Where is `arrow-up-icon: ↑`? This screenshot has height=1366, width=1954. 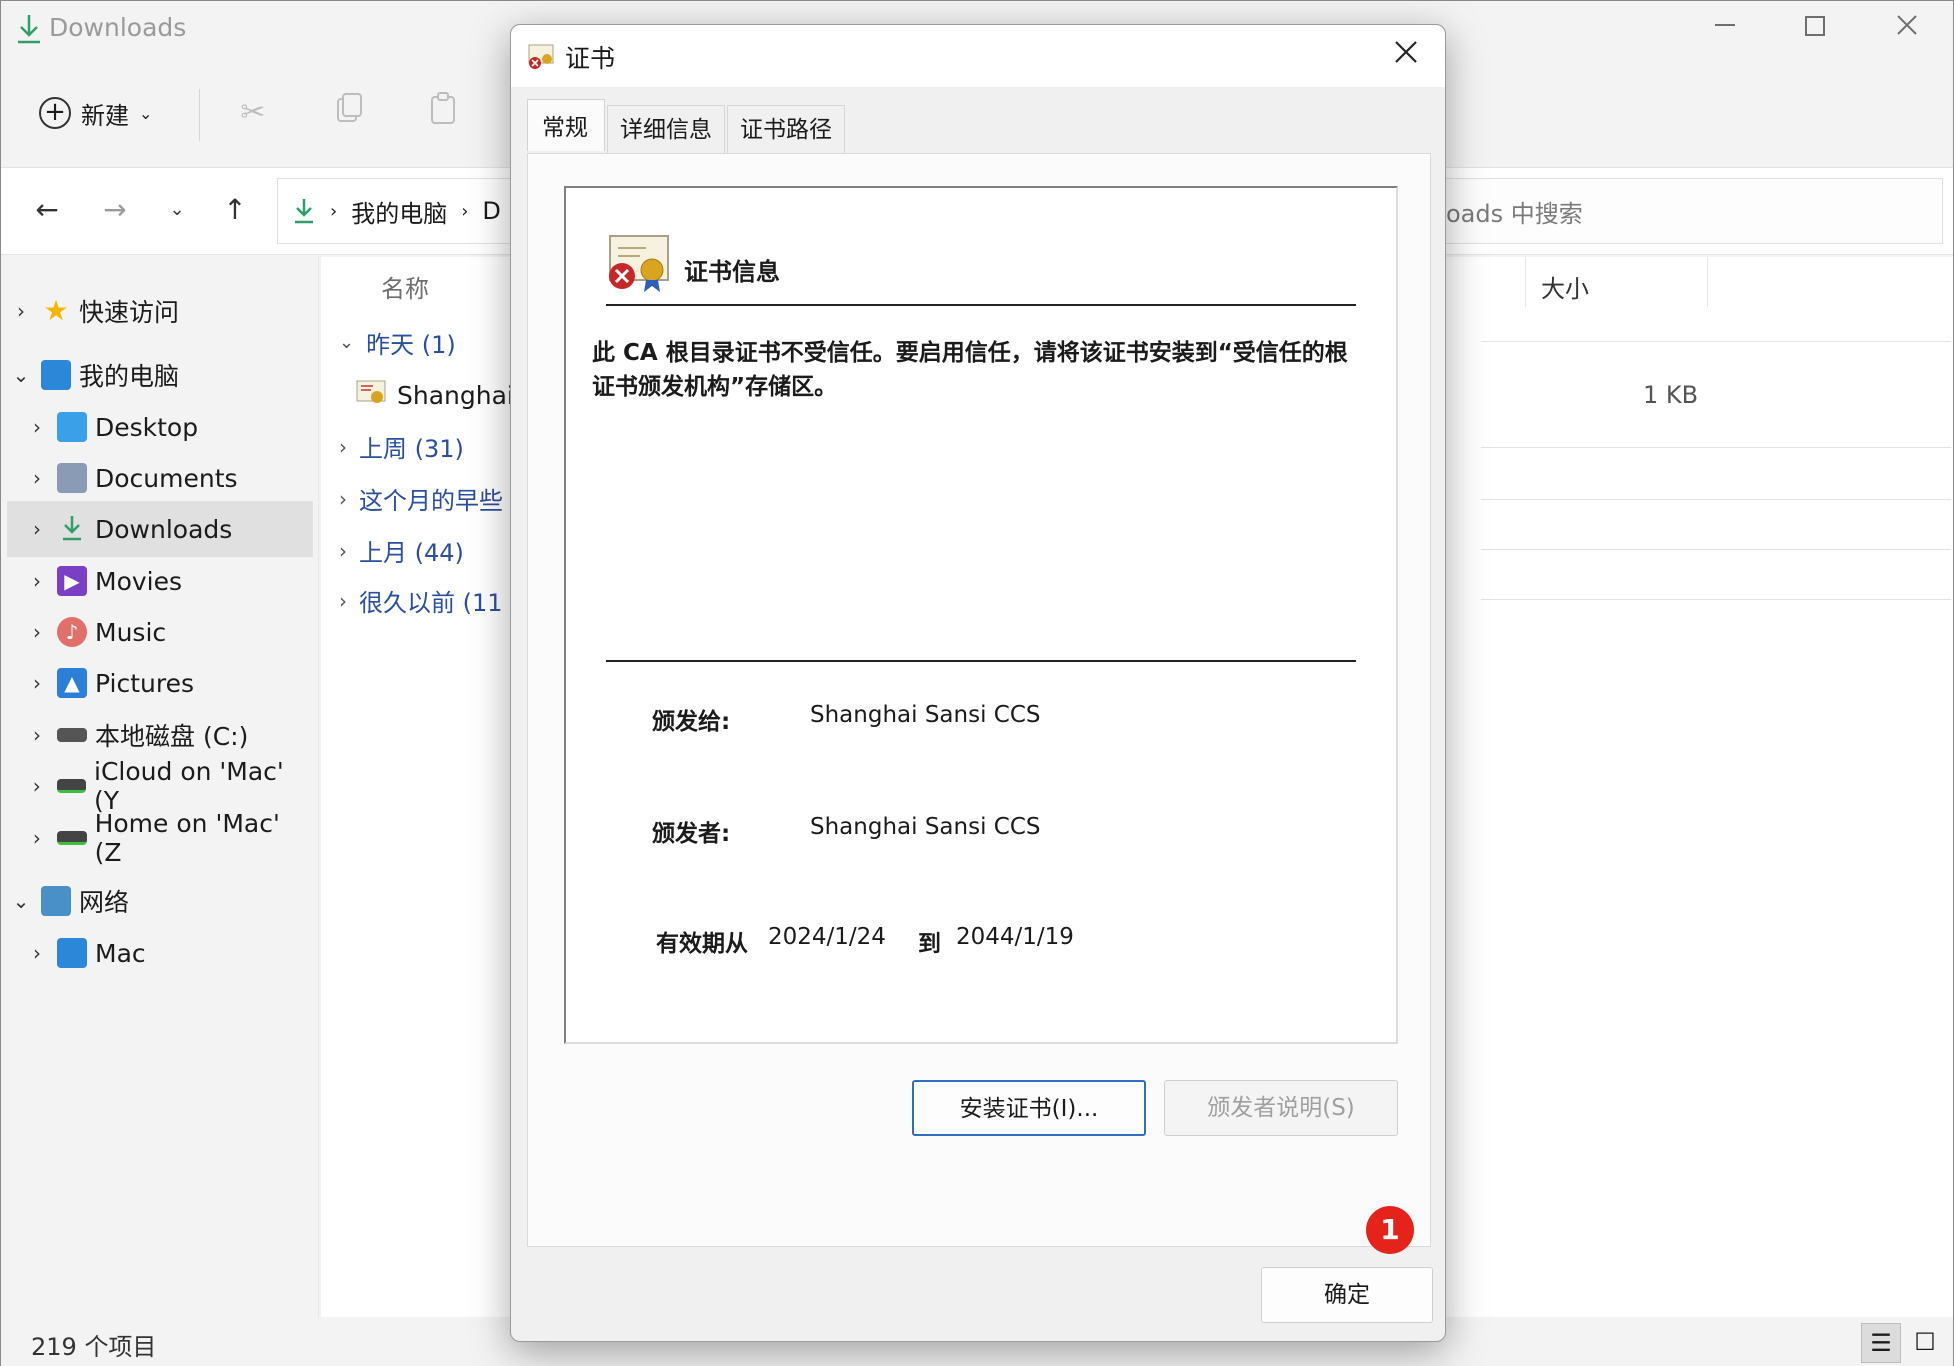 arrow-up-icon: ↑ is located at coordinates (235, 209).